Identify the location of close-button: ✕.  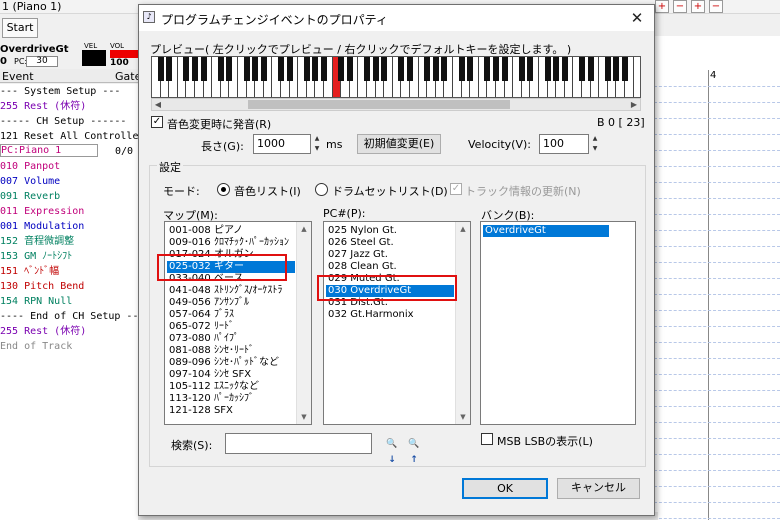
(637, 18).